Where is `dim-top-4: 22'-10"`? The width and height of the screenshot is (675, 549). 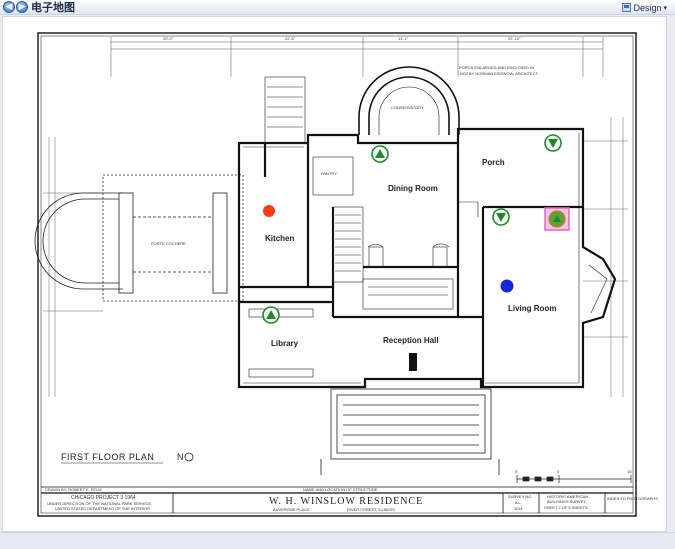
dim-top-4: 22'-10" is located at coordinates (514, 38).